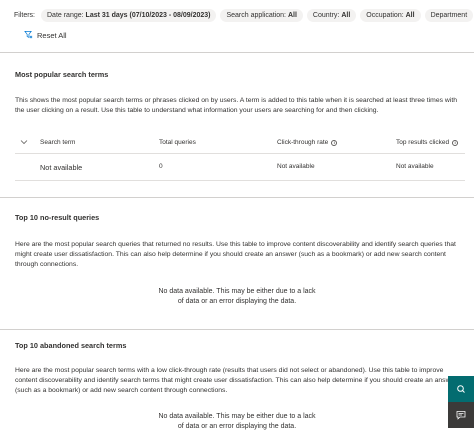 This screenshot has width=474, height=438. What do you see at coordinates (61, 167) in the screenshot?
I see `cell-search-term: Not available` at bounding box center [61, 167].